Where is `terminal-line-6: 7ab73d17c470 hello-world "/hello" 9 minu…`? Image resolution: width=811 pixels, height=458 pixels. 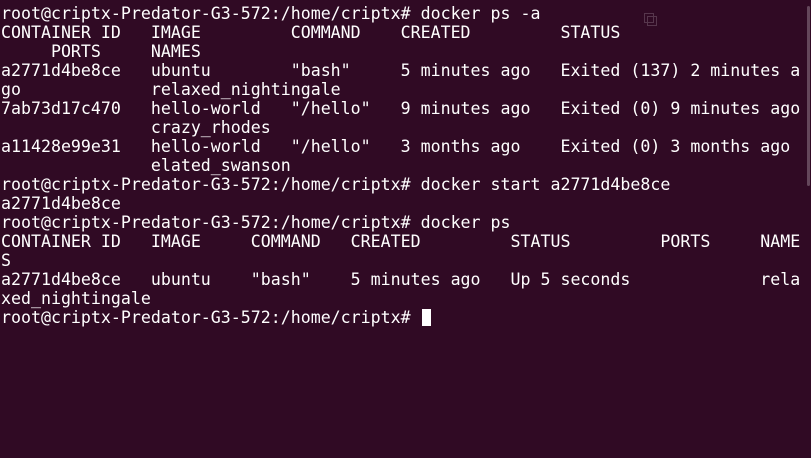
terminal-line-6: 7ab73d17c470 hello-world "/hello" 9 minu… is located at coordinates (401, 108).